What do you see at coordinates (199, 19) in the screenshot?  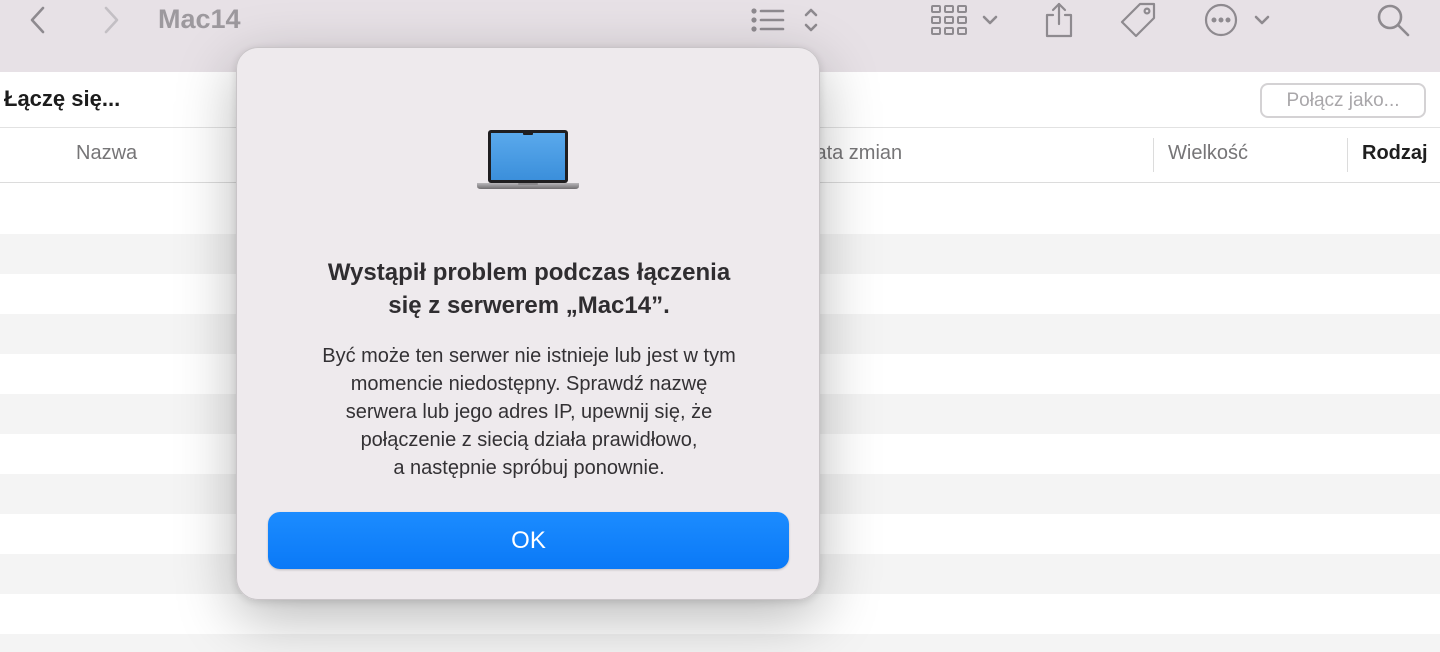 I see `window-title: Mac14` at bounding box center [199, 19].